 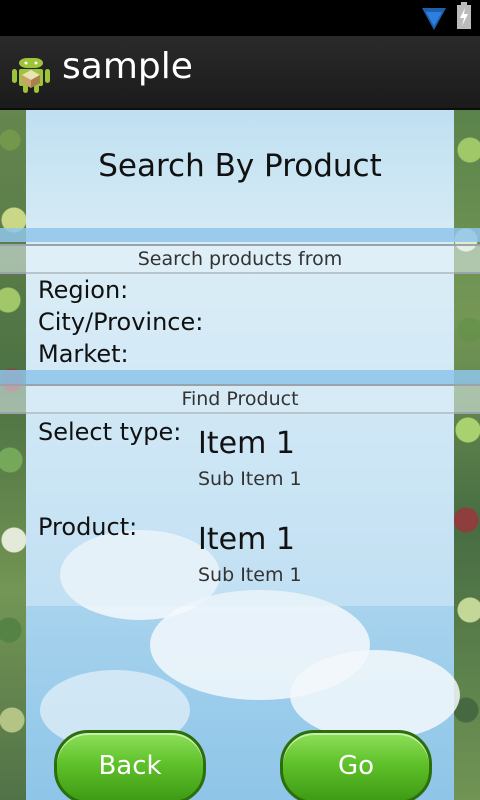 What do you see at coordinates (13, 455) in the screenshot?
I see `vegetable-border-left` at bounding box center [13, 455].